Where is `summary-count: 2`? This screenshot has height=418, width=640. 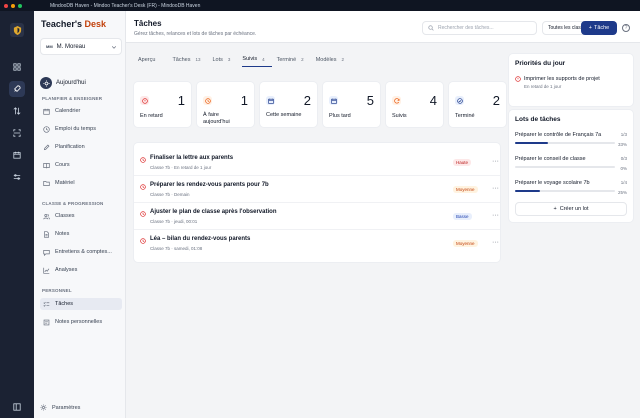
summary-count: 2 is located at coordinates (496, 100).